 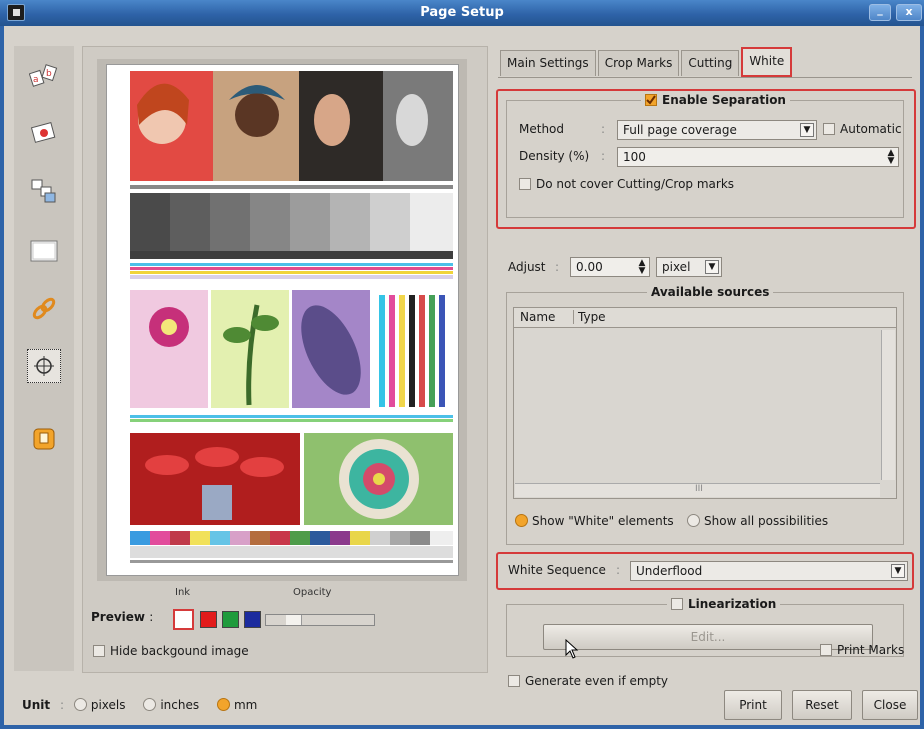 What do you see at coordinates (99, 651) in the screenshot?
I see `hide-background-checkbox` at bounding box center [99, 651].